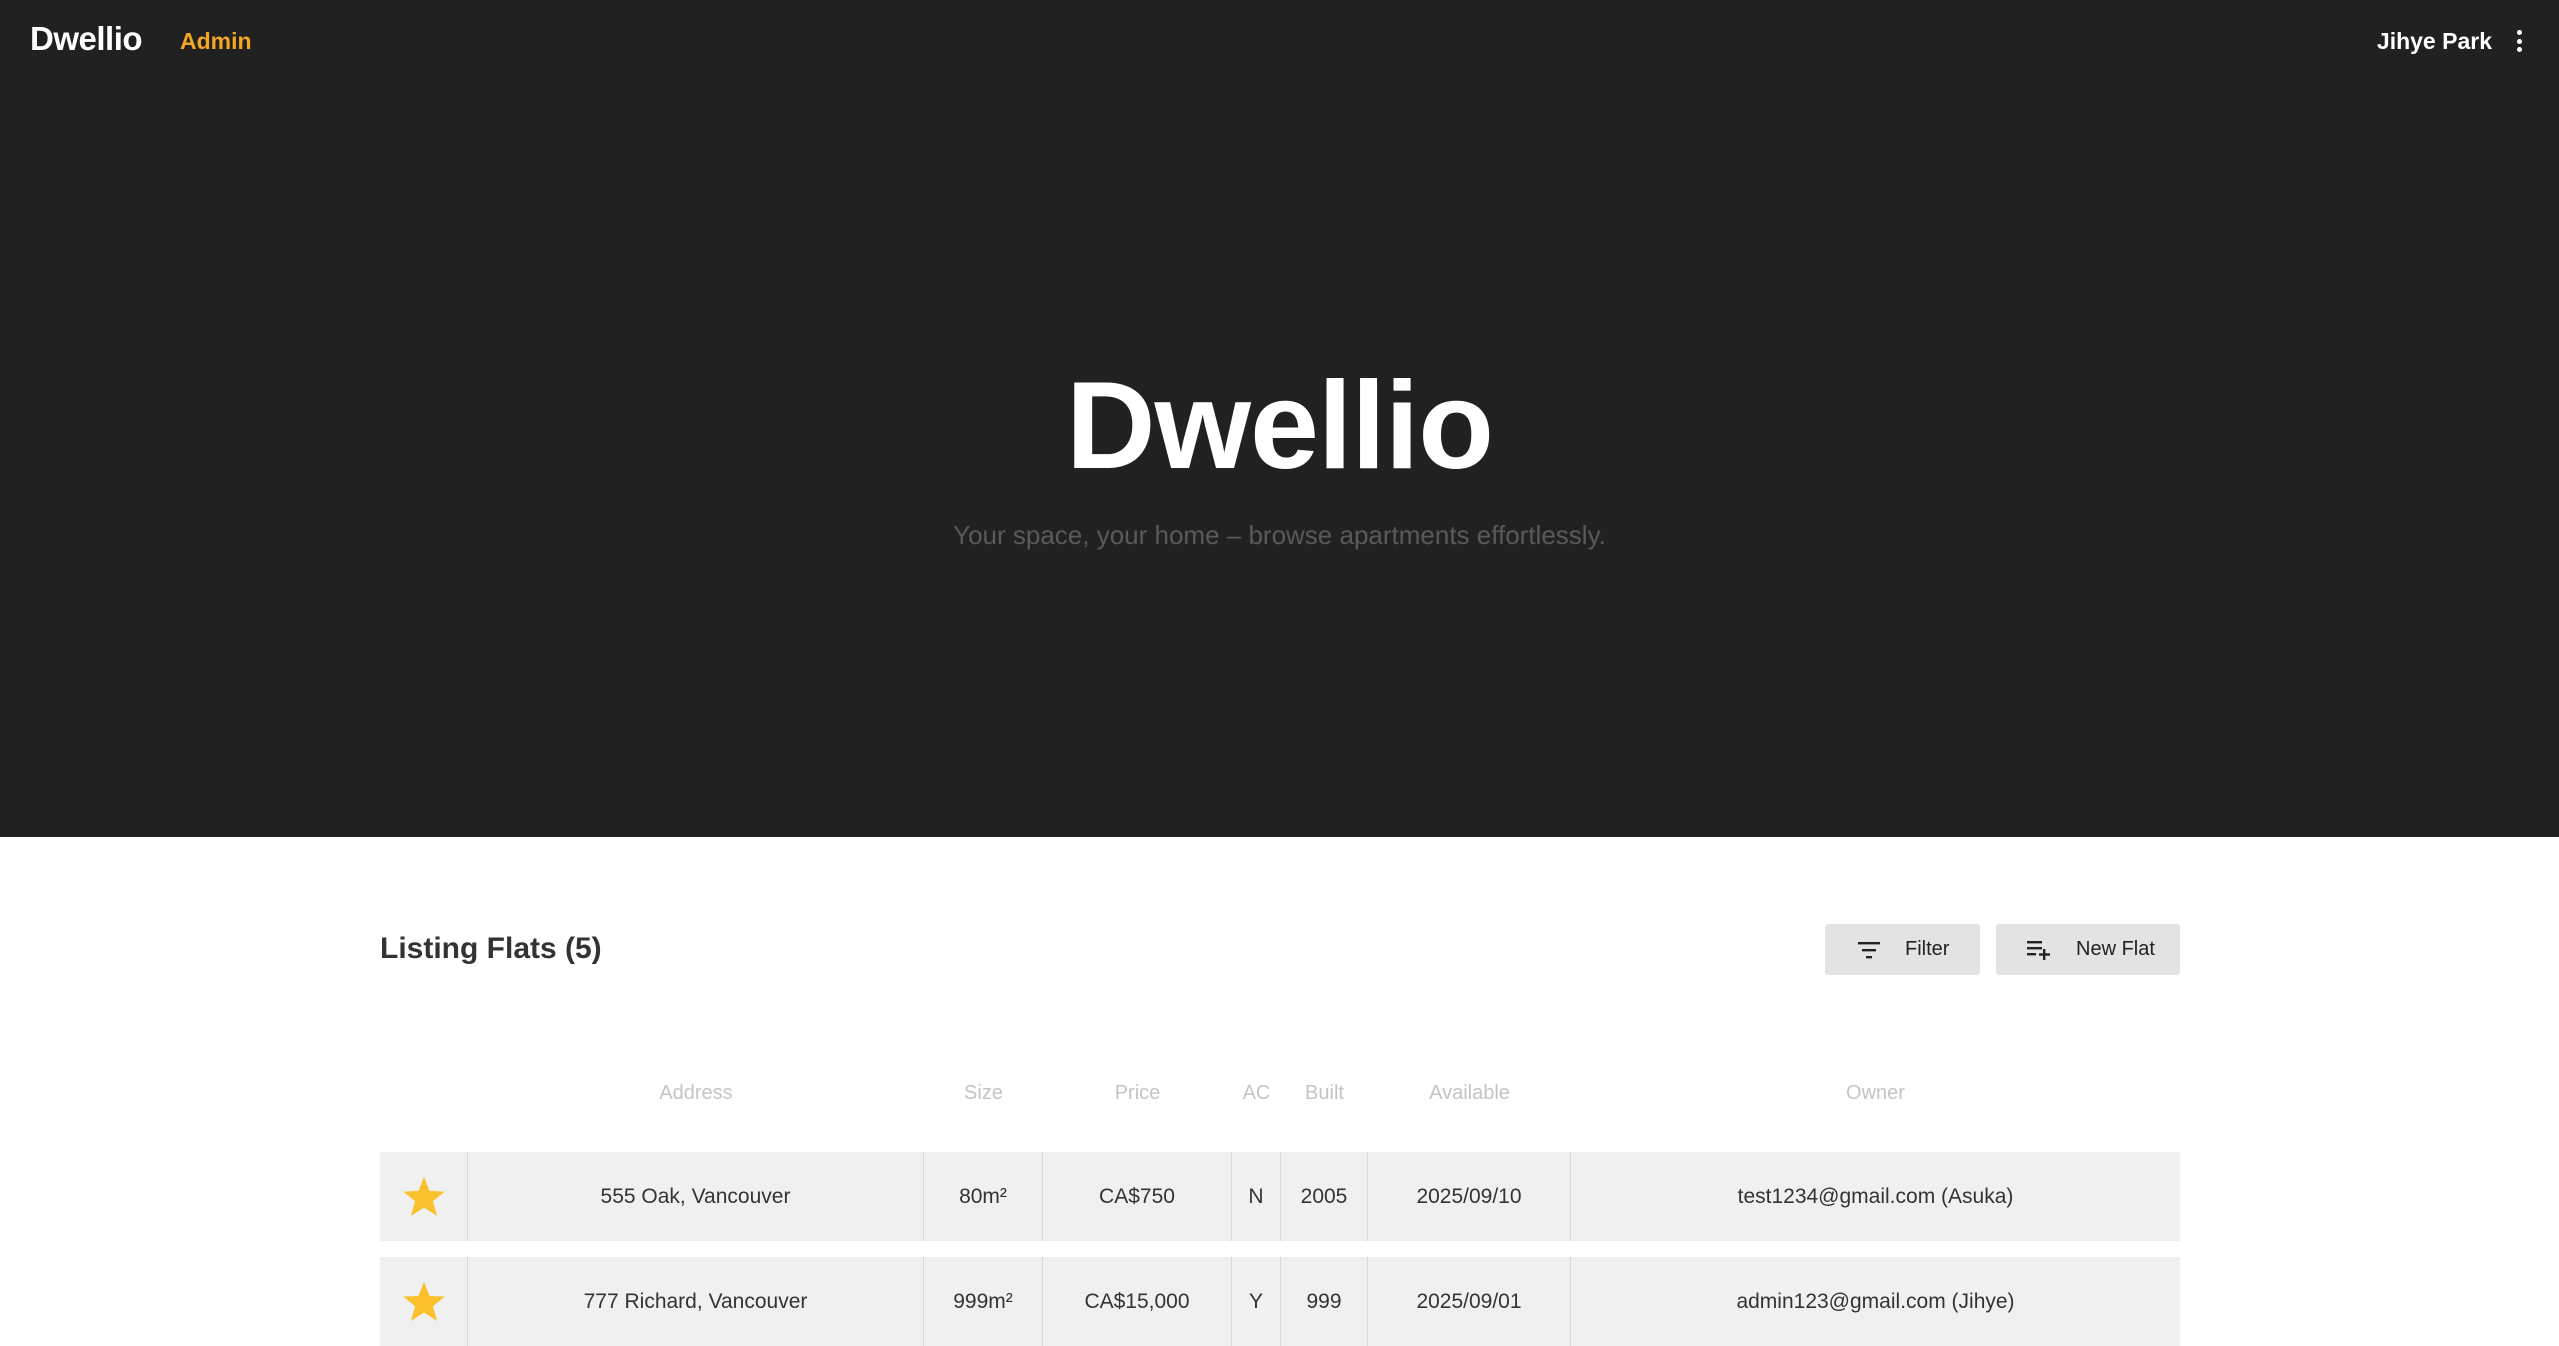 The width and height of the screenshot is (2559, 1346). What do you see at coordinates (1875, 1093) in the screenshot?
I see `column-header-owner: Owner` at bounding box center [1875, 1093].